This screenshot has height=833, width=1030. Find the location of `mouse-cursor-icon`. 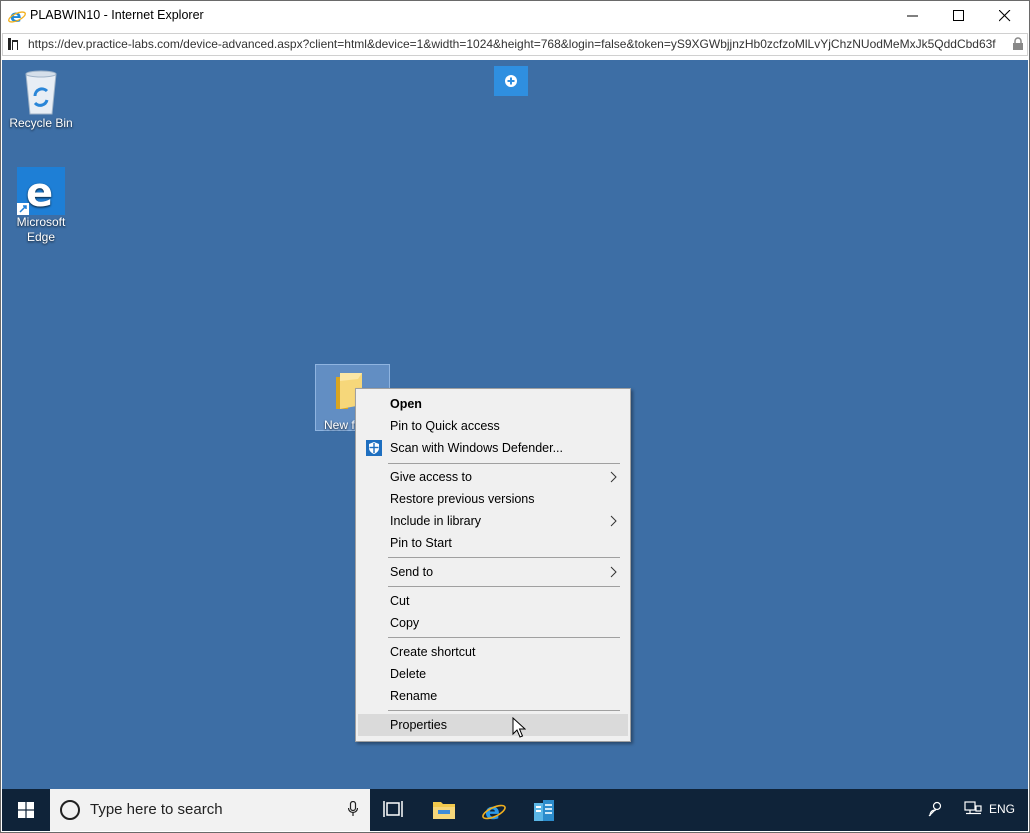

mouse-cursor-icon is located at coordinates (519, 727).